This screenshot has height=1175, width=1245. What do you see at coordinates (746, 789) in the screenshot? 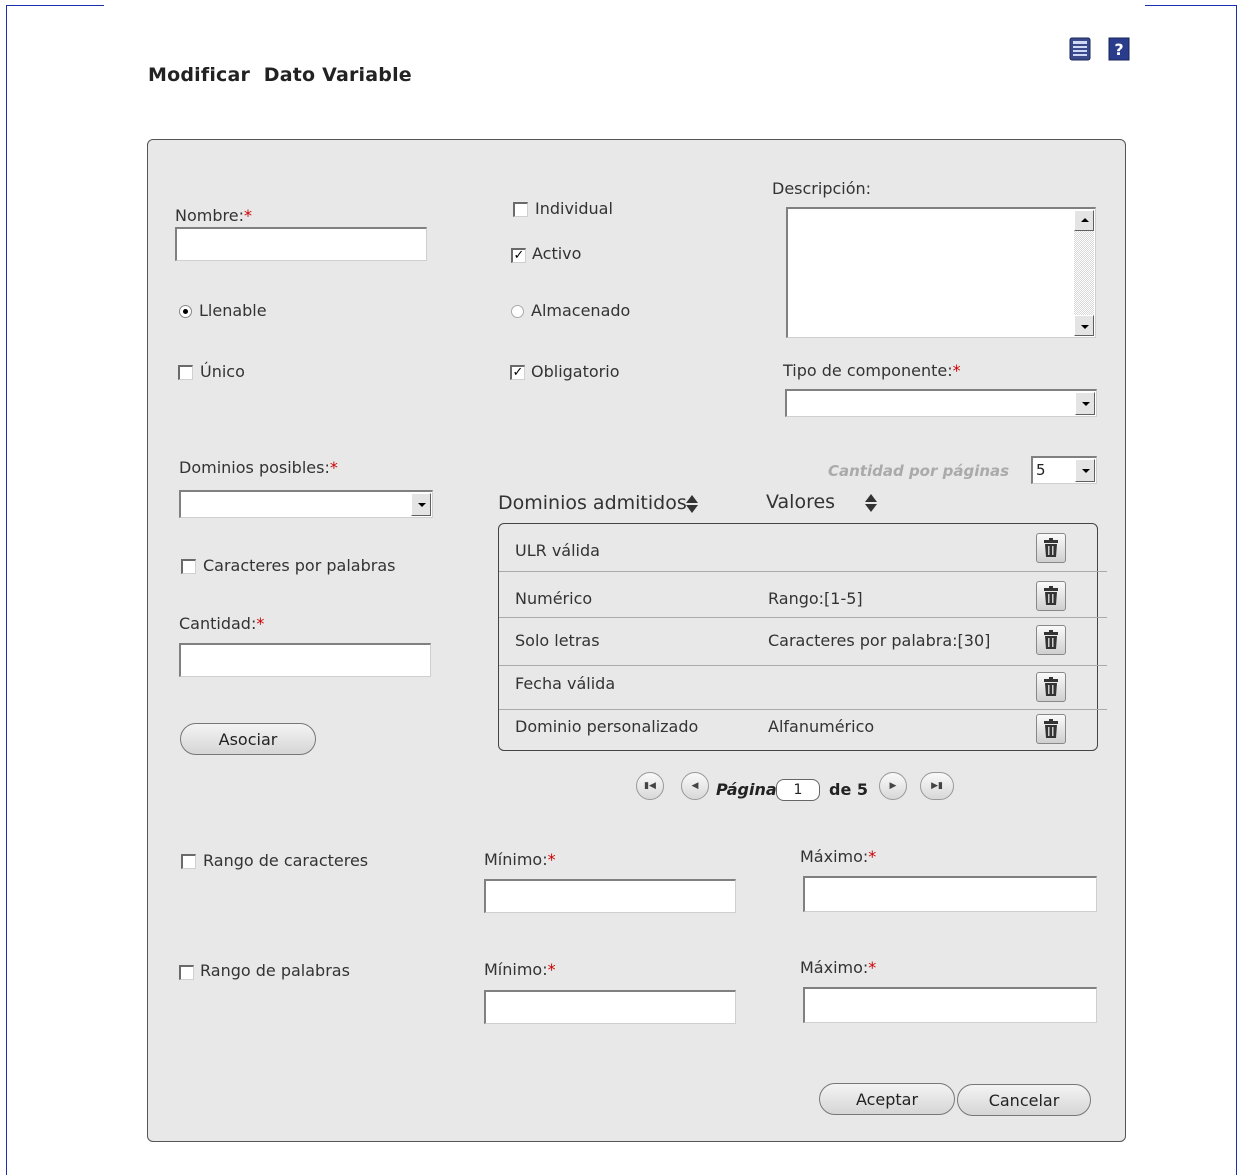
I see `pagina-label: Página` at bounding box center [746, 789].